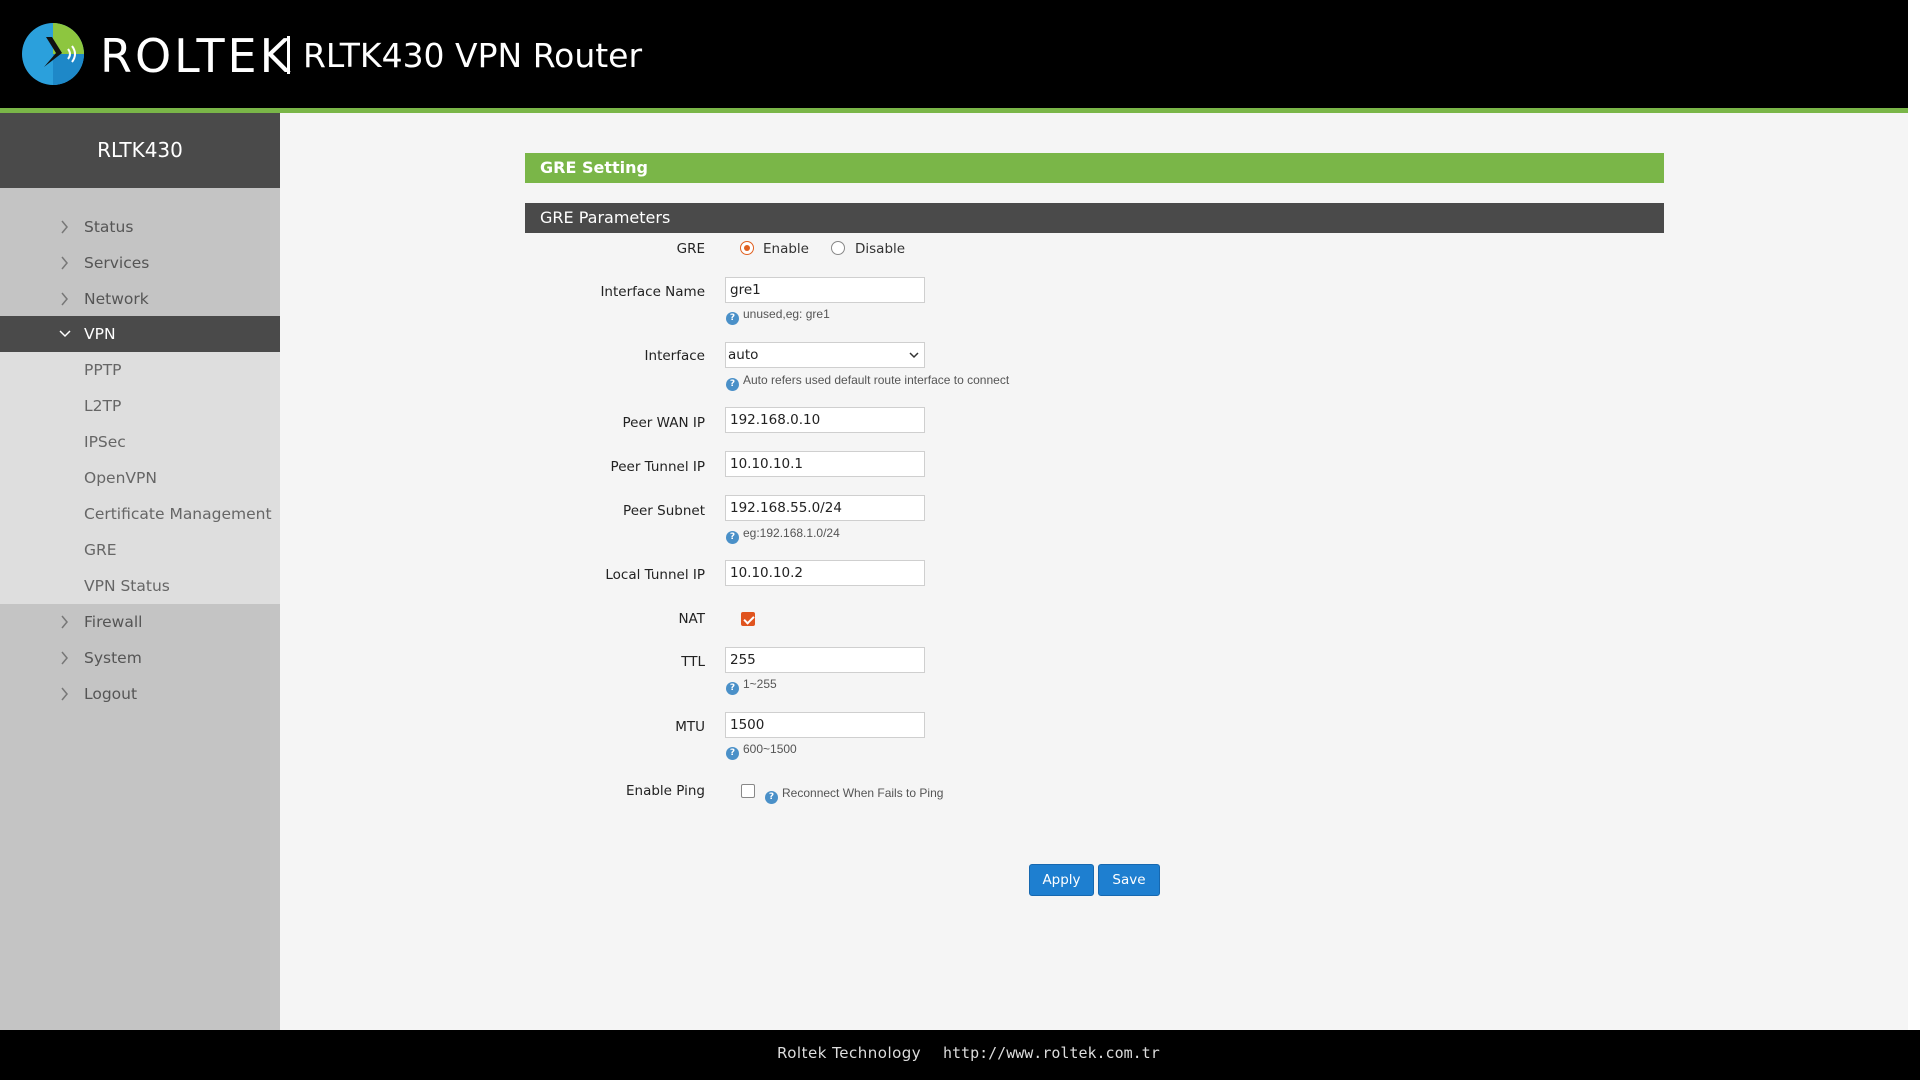  Describe the element at coordinates (100, 334) in the screenshot. I see `sidebar-item-label: VPN` at that location.